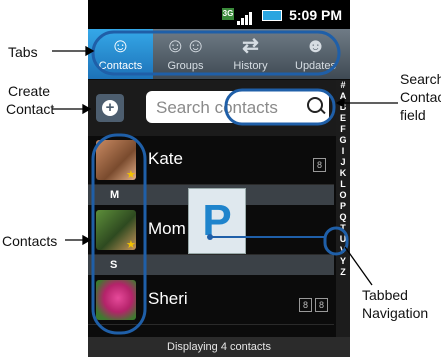  I want to click on contacts-arrow, so click(87, 240).